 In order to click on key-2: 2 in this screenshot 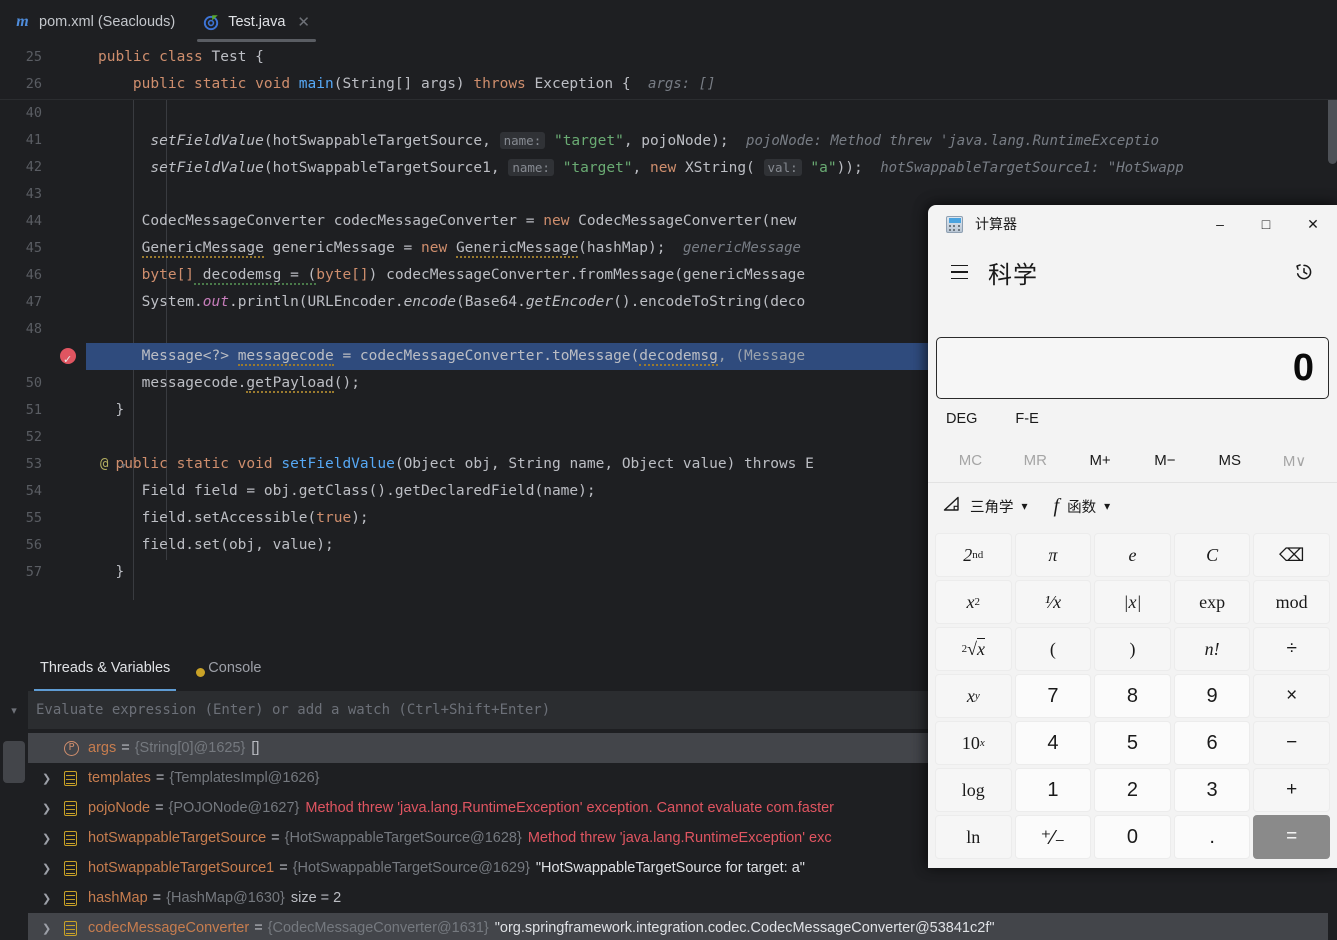, I will do `click(1132, 790)`.